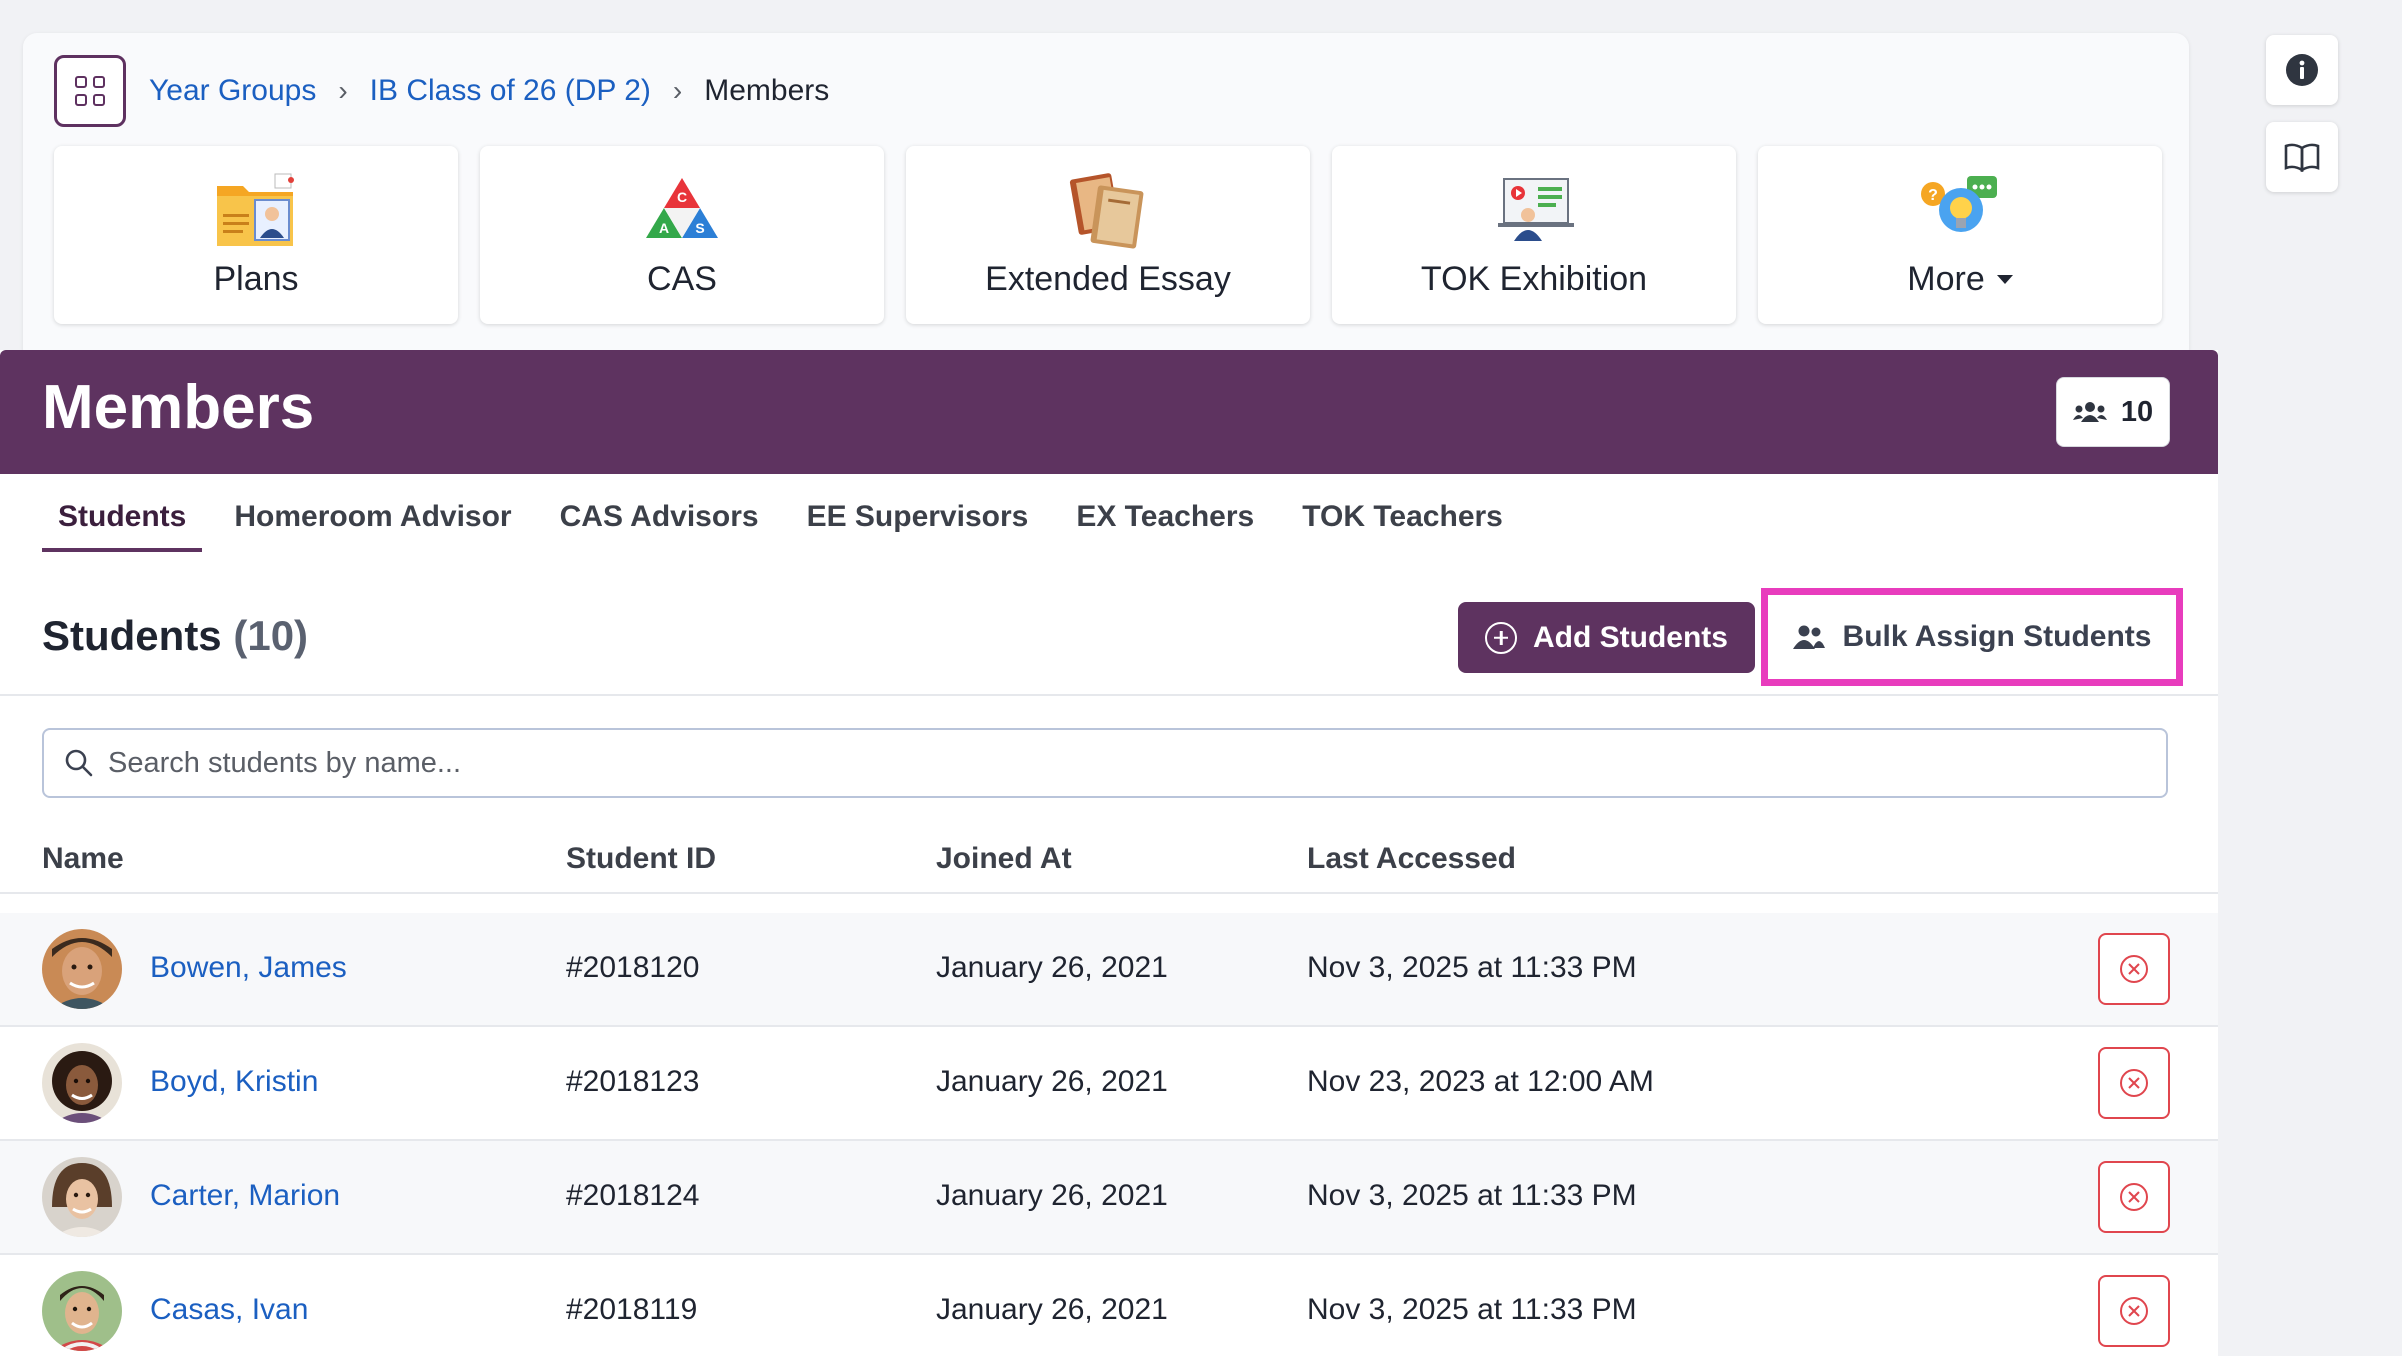 This screenshot has width=2402, height=1356. What do you see at coordinates (1108, 279) in the screenshot?
I see `tile-label: Extended Essay` at bounding box center [1108, 279].